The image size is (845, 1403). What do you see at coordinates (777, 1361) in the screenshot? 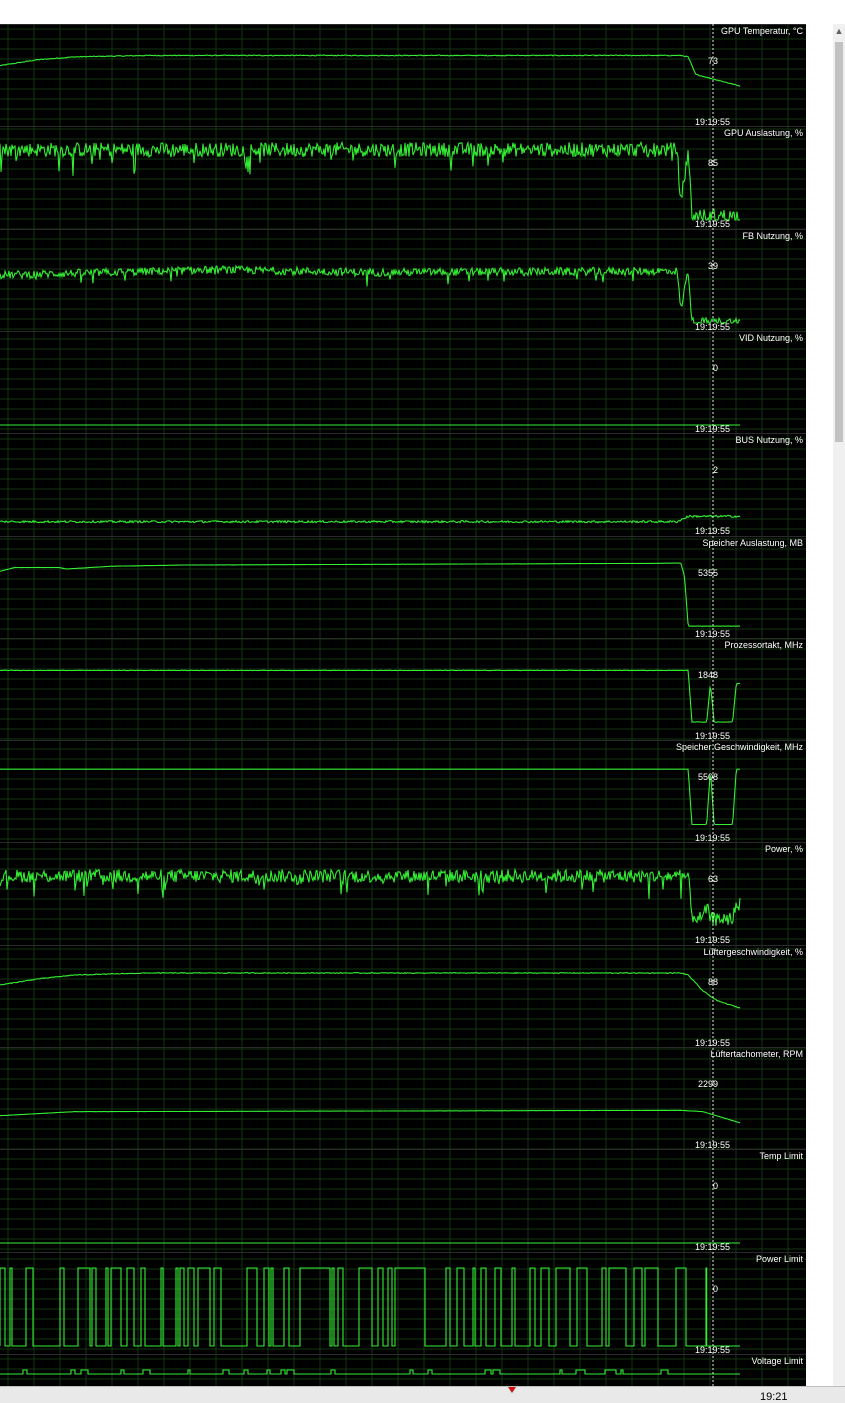
I see `graph-title-voltage-limit: Voltage Limit` at bounding box center [777, 1361].